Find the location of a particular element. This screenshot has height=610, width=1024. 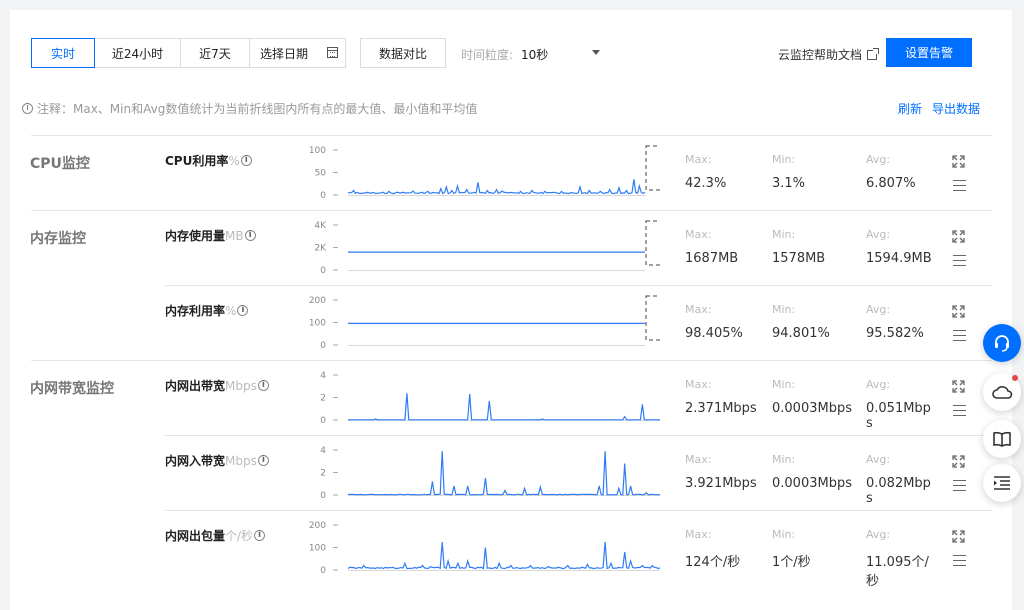

avg-value: 0.082Mbps is located at coordinates (898, 491).